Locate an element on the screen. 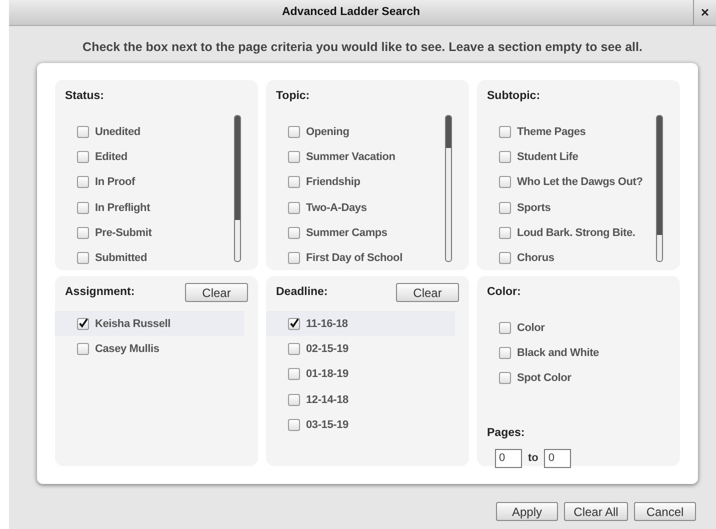  checkbox-label: Pre-Submit is located at coordinates (123, 232).